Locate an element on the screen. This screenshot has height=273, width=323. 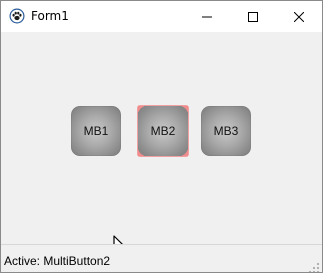
maximize-icon is located at coordinates (253, 16).